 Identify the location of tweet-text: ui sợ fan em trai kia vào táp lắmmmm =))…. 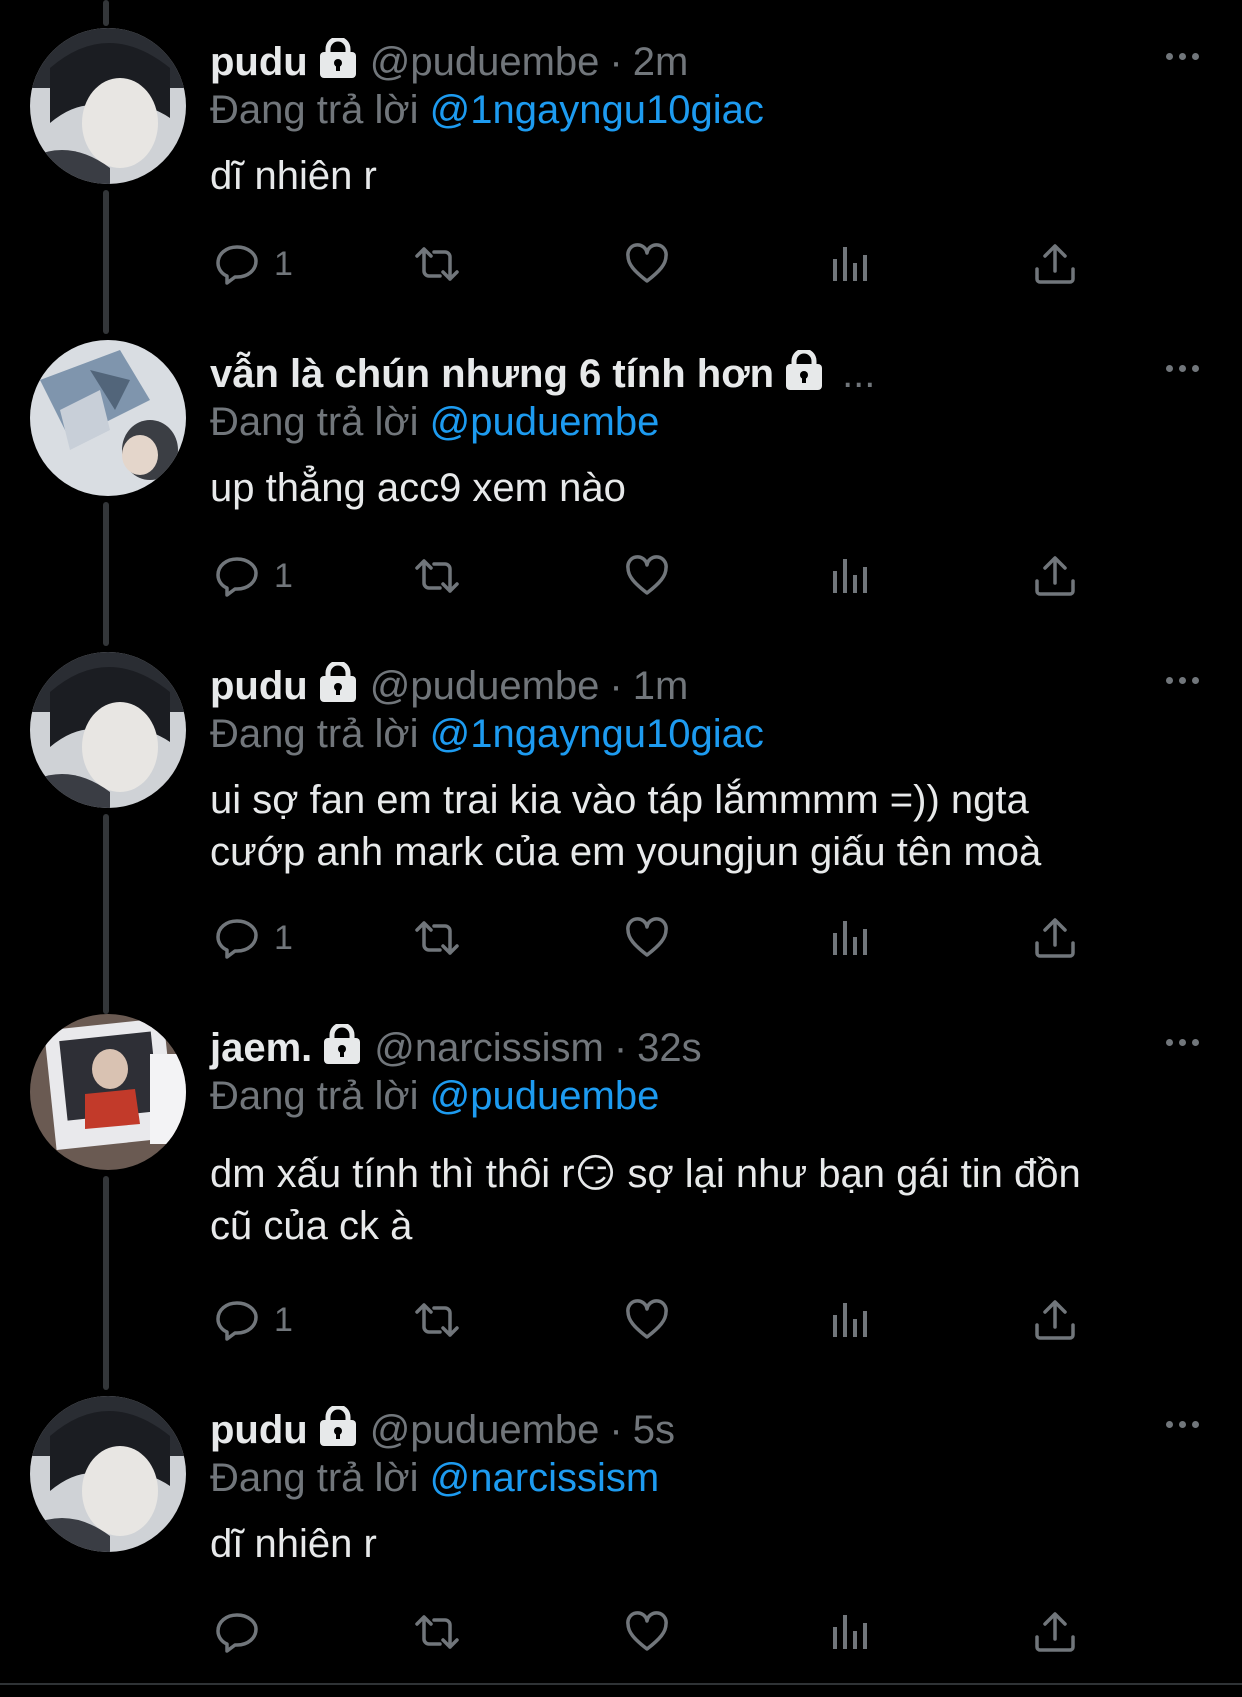
(710, 826).